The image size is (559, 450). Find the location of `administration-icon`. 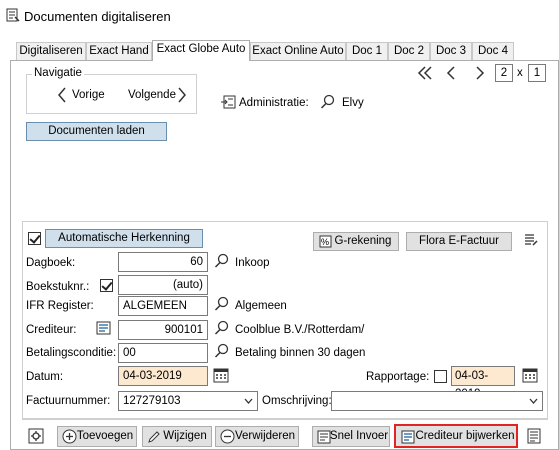

administration-icon is located at coordinates (228, 102).